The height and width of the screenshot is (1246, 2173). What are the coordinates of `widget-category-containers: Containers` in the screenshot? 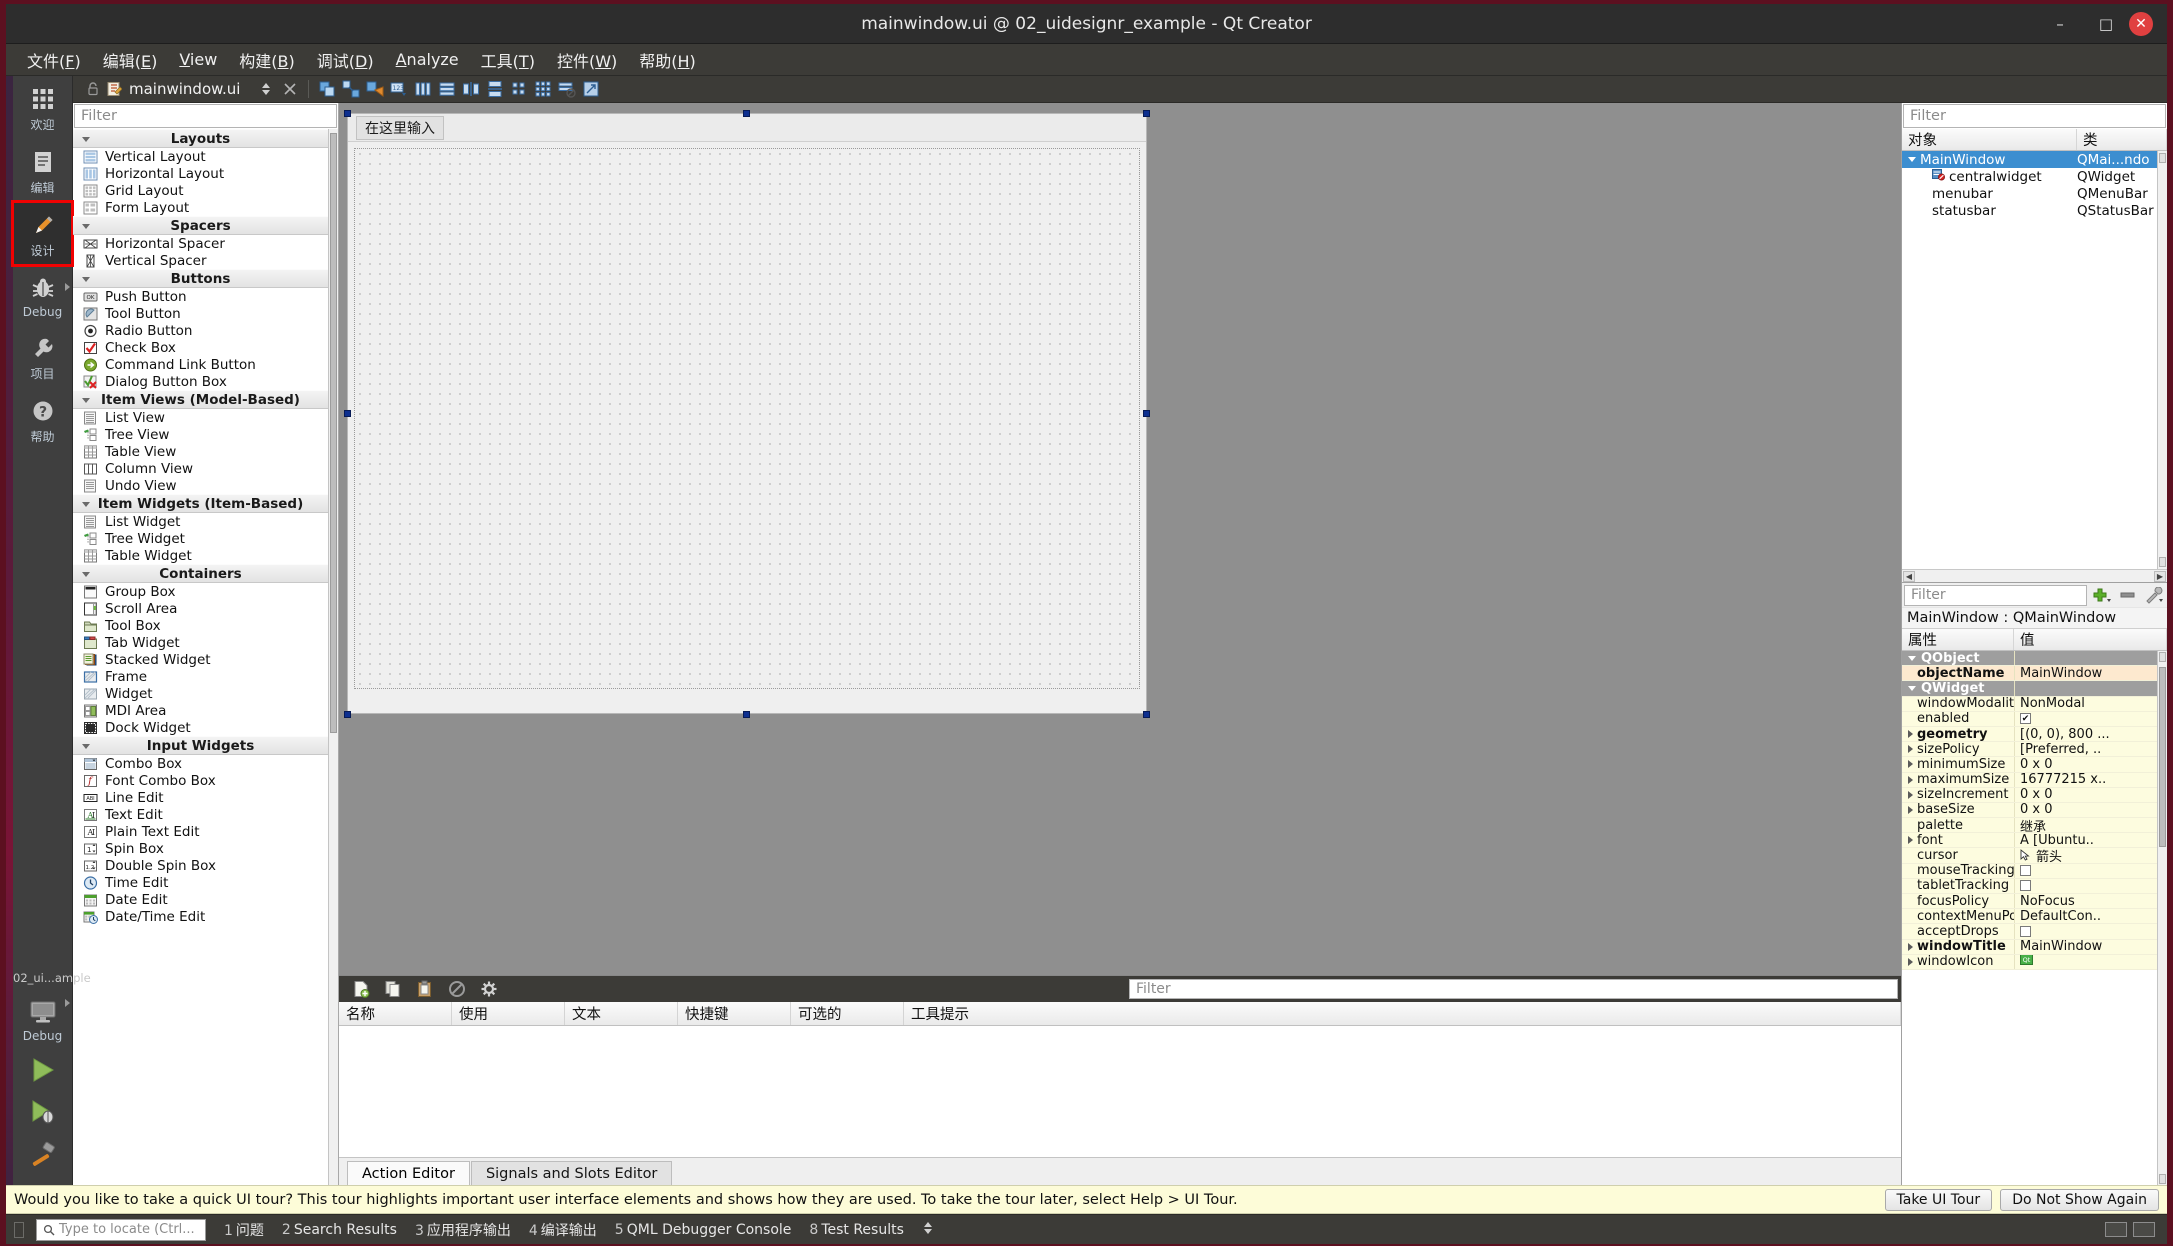 It's located at (200, 573).